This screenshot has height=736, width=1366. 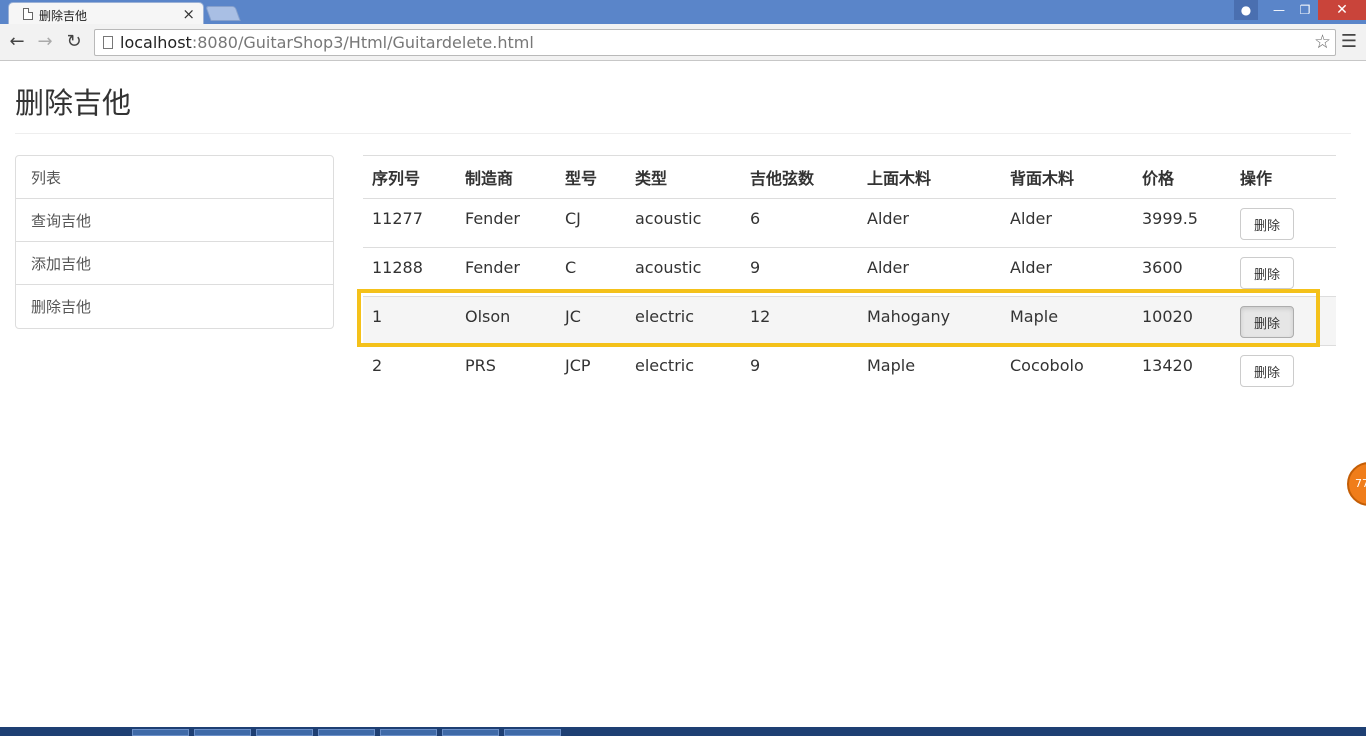 I want to click on floating-badge: 77, so click(x=1356, y=484).